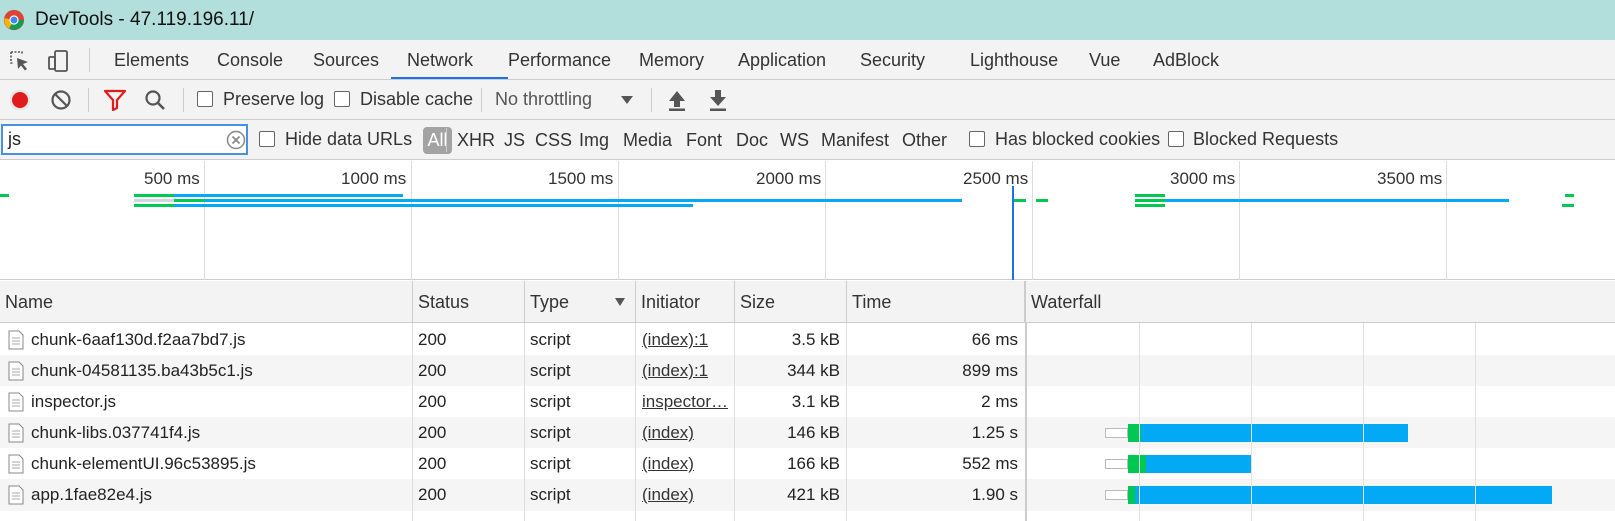 The height and width of the screenshot is (521, 1615). I want to click on tab-network: Network, so click(440, 60).